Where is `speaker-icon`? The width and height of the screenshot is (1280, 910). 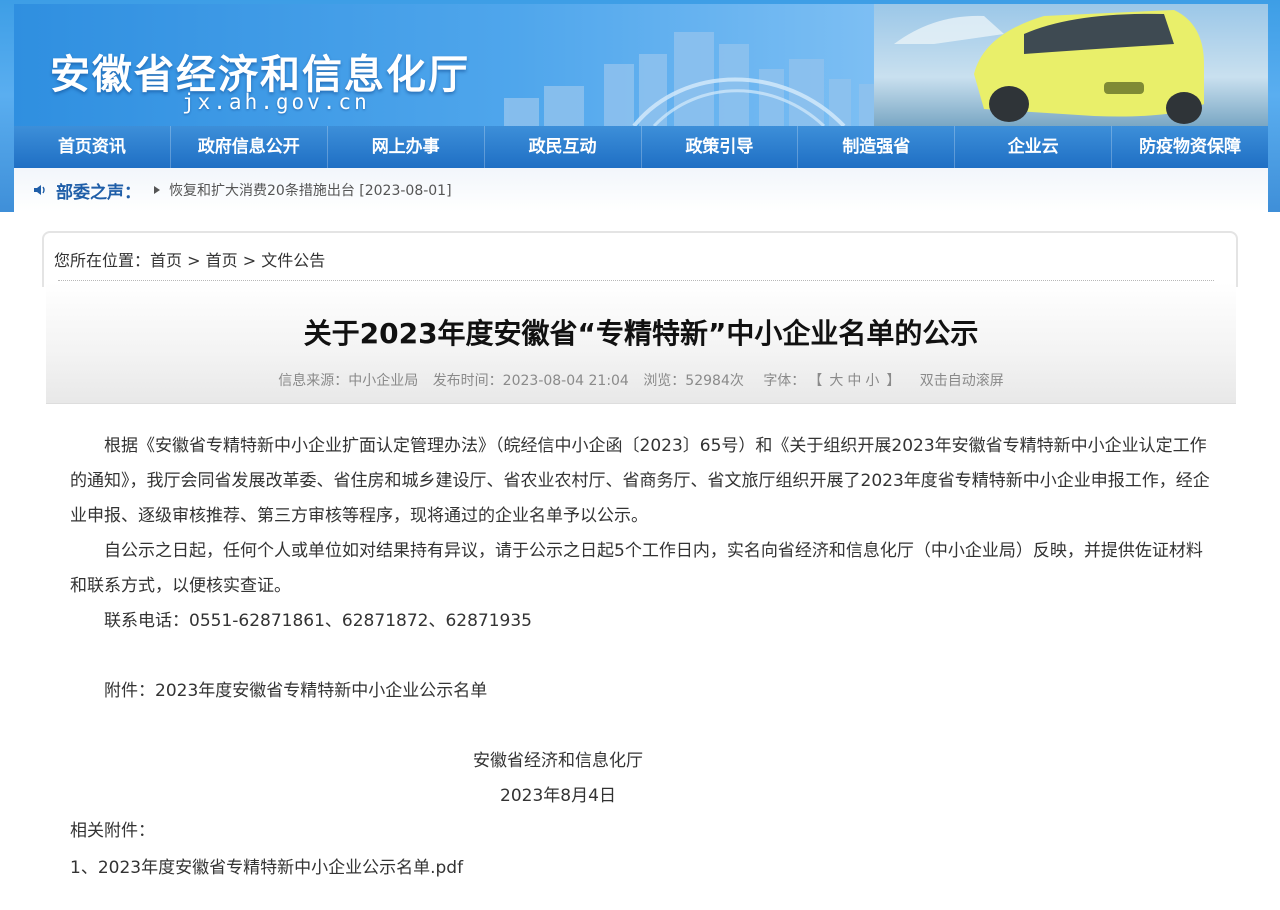
speaker-icon is located at coordinates (39, 190).